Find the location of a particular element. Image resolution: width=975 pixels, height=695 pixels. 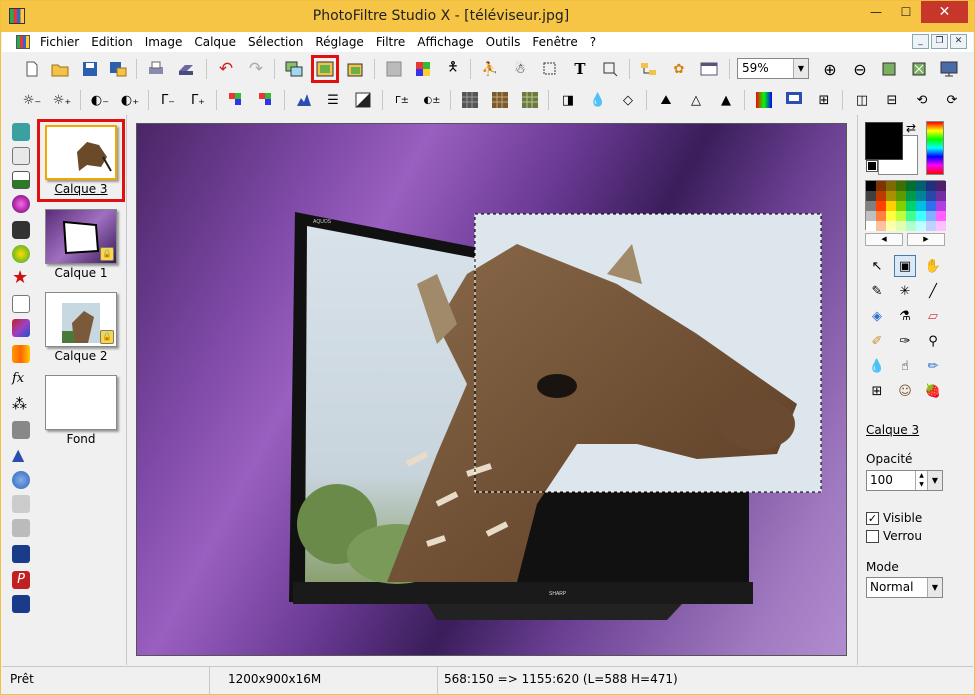

swap-colors-icon: ⇄ is located at coordinates (911, 128).